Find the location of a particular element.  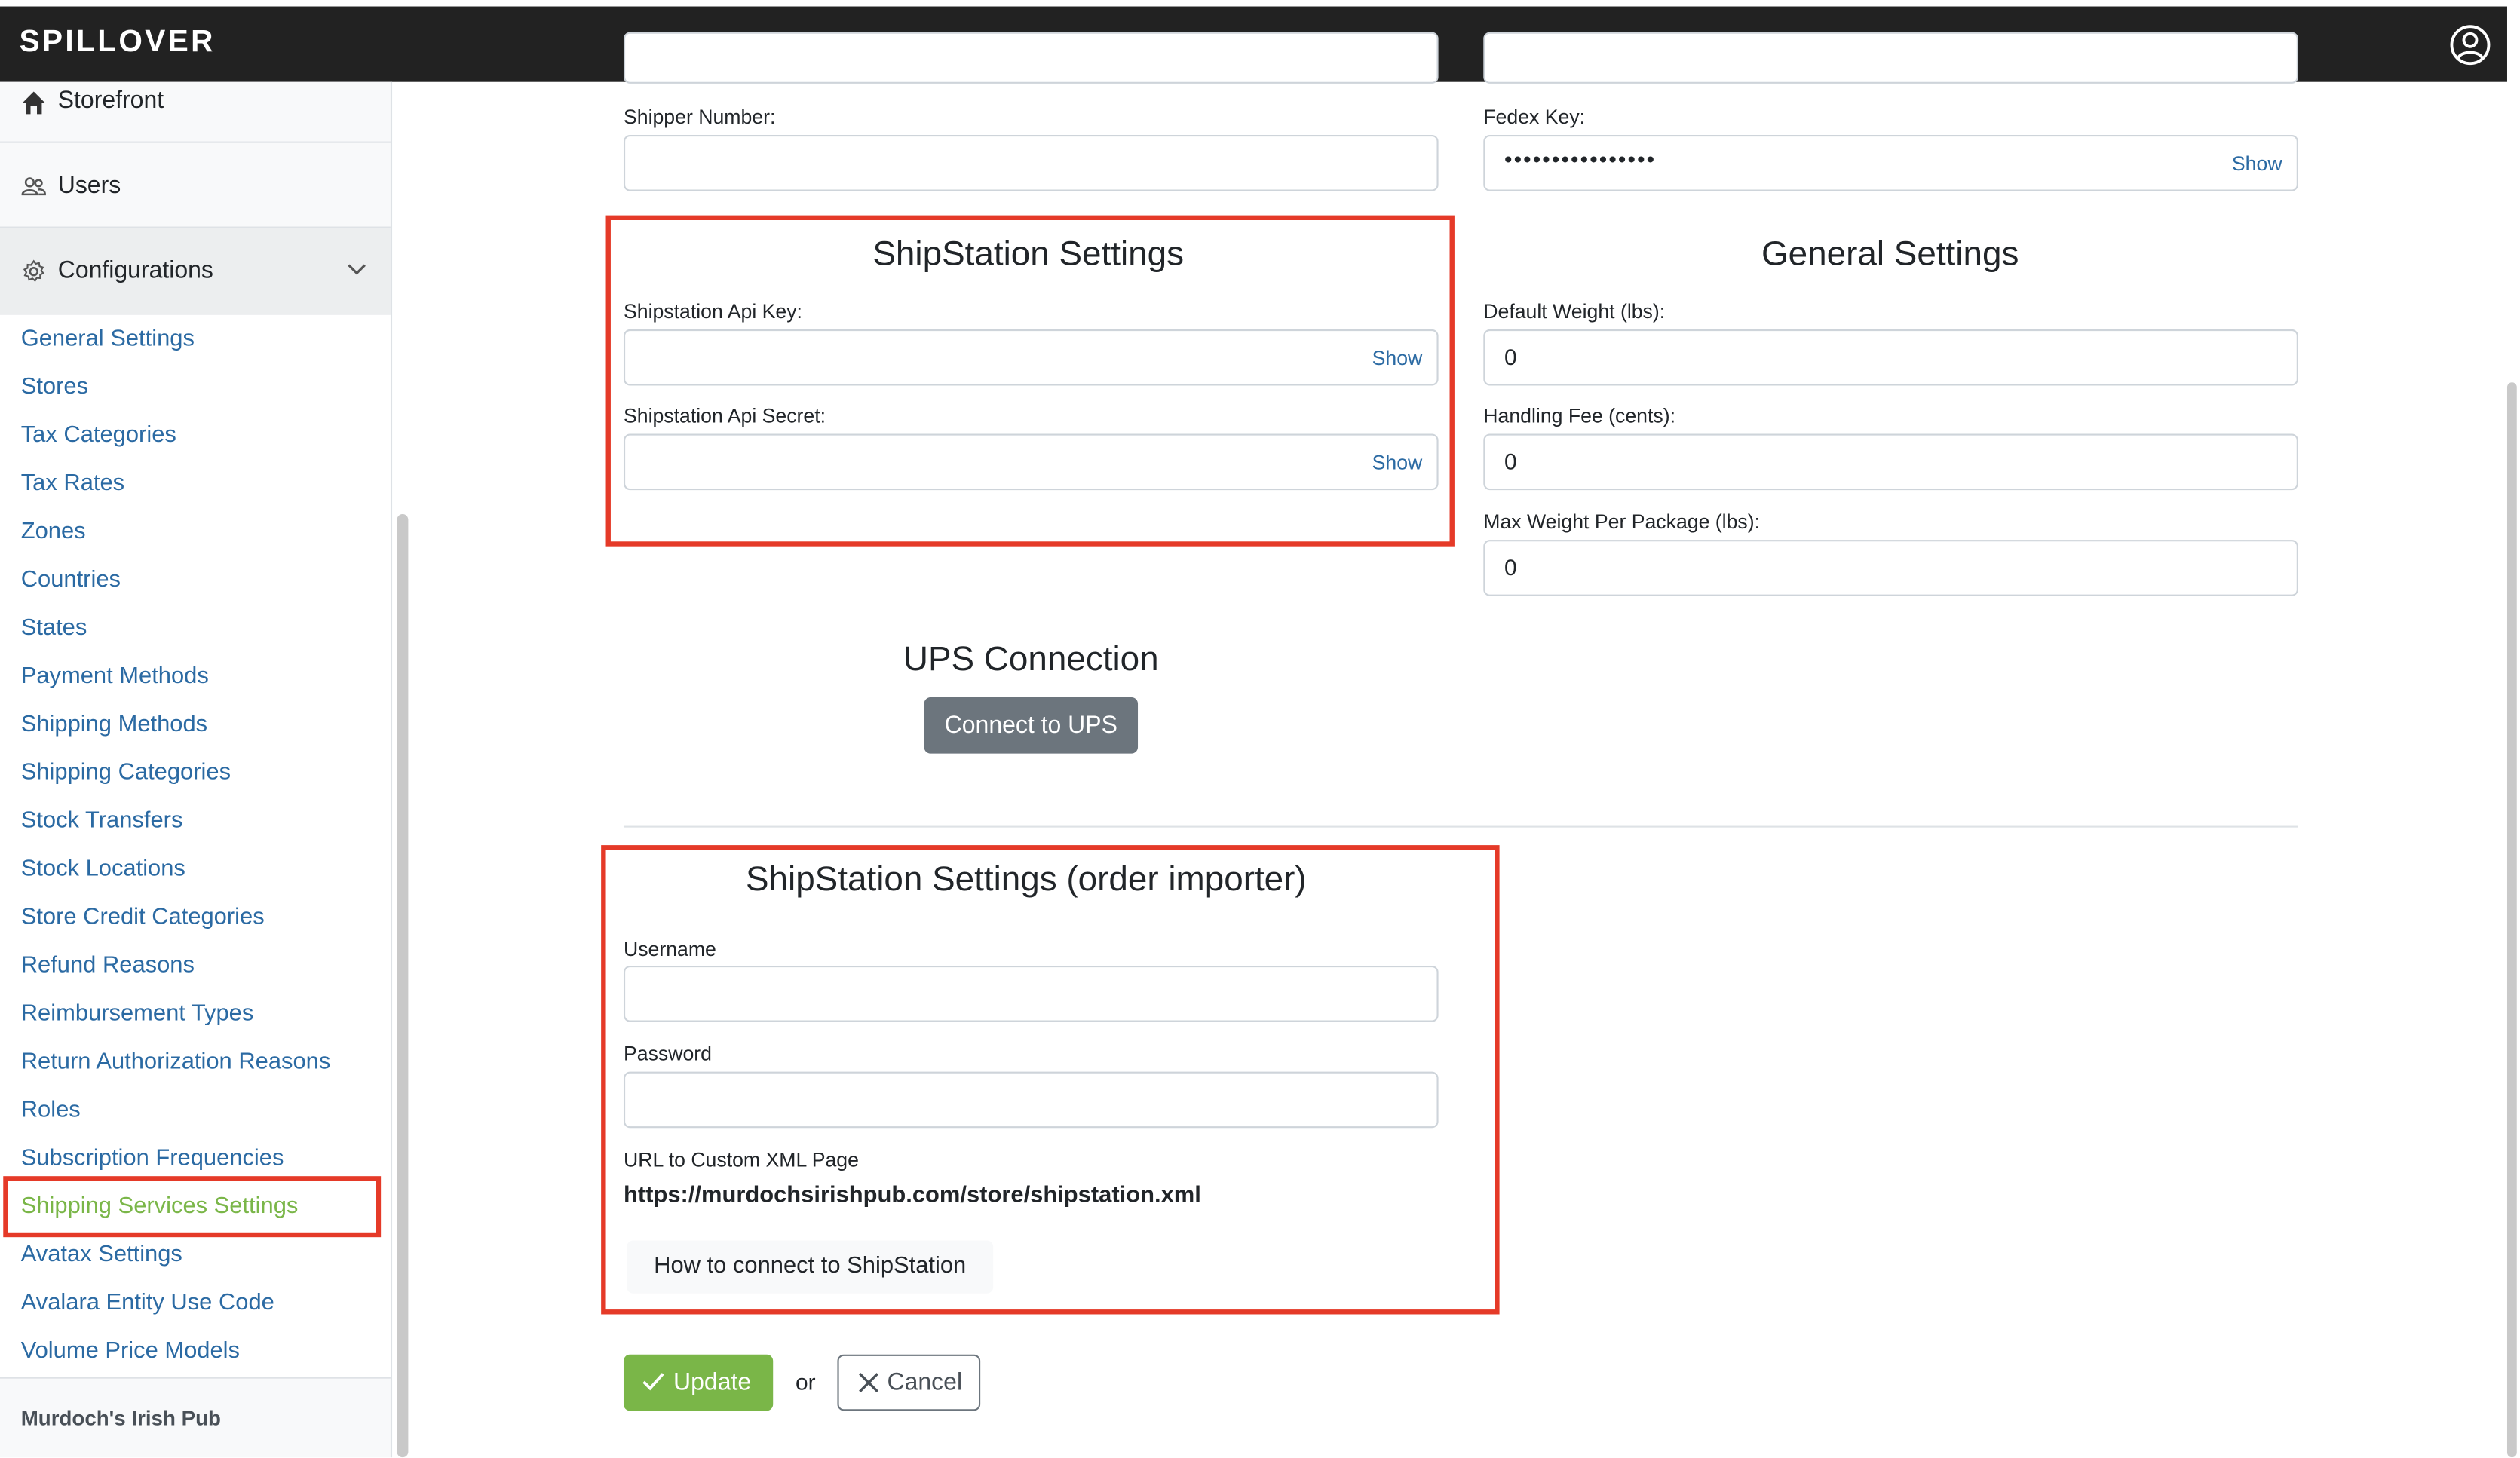

username-input is located at coordinates (1031, 993).